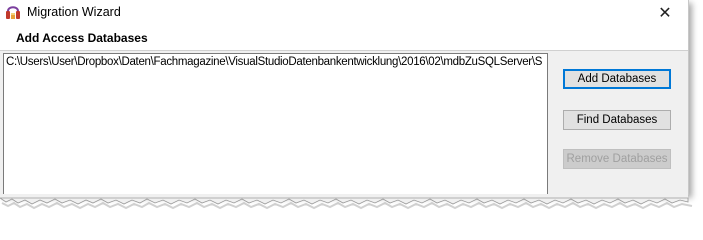 The image size is (703, 240). Describe the element at coordinates (617, 79) in the screenshot. I see `add-databases-button: Add Databases` at that location.